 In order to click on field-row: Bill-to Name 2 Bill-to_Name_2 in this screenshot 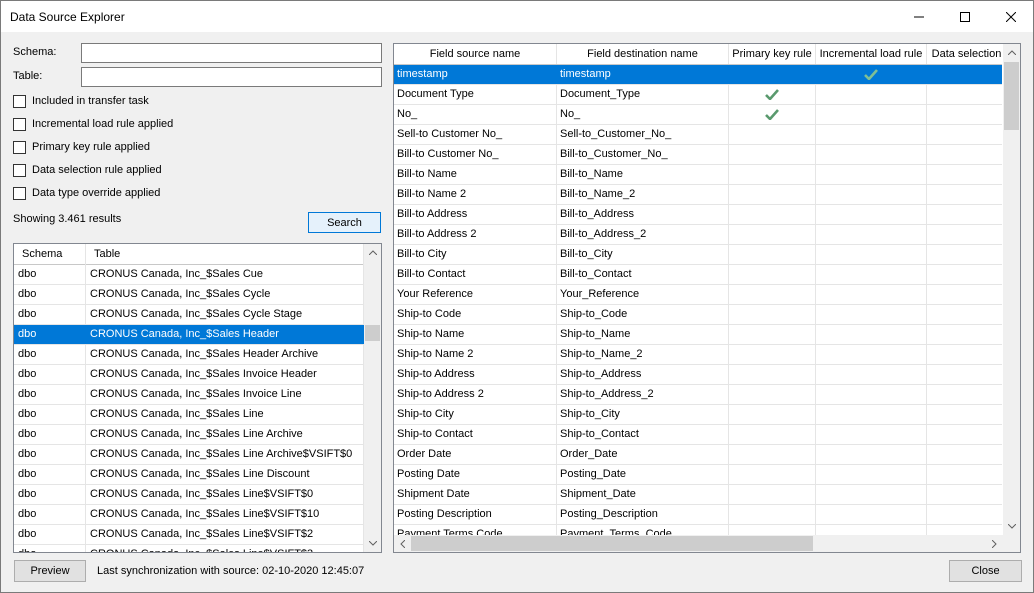, I will do `click(698, 195)`.